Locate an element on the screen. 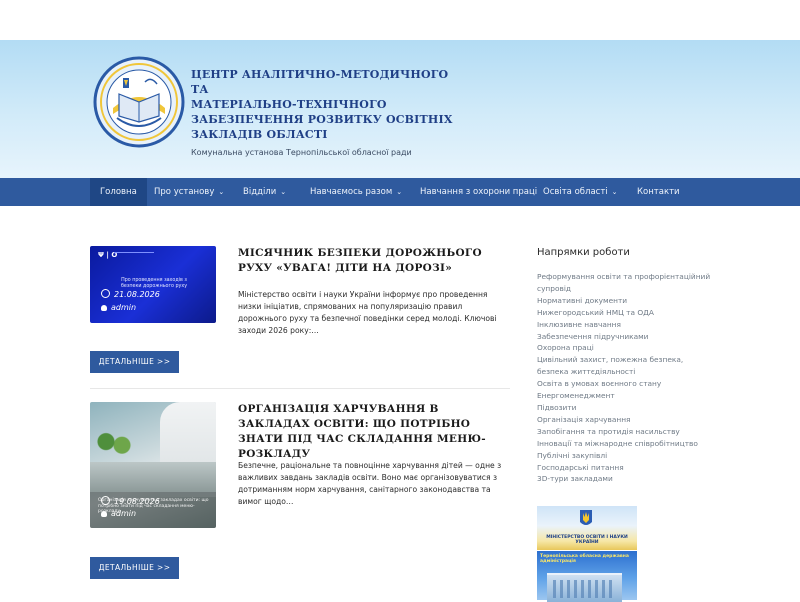 The image size is (800, 602). post-date: 21.08.2026 is located at coordinates (130, 294).